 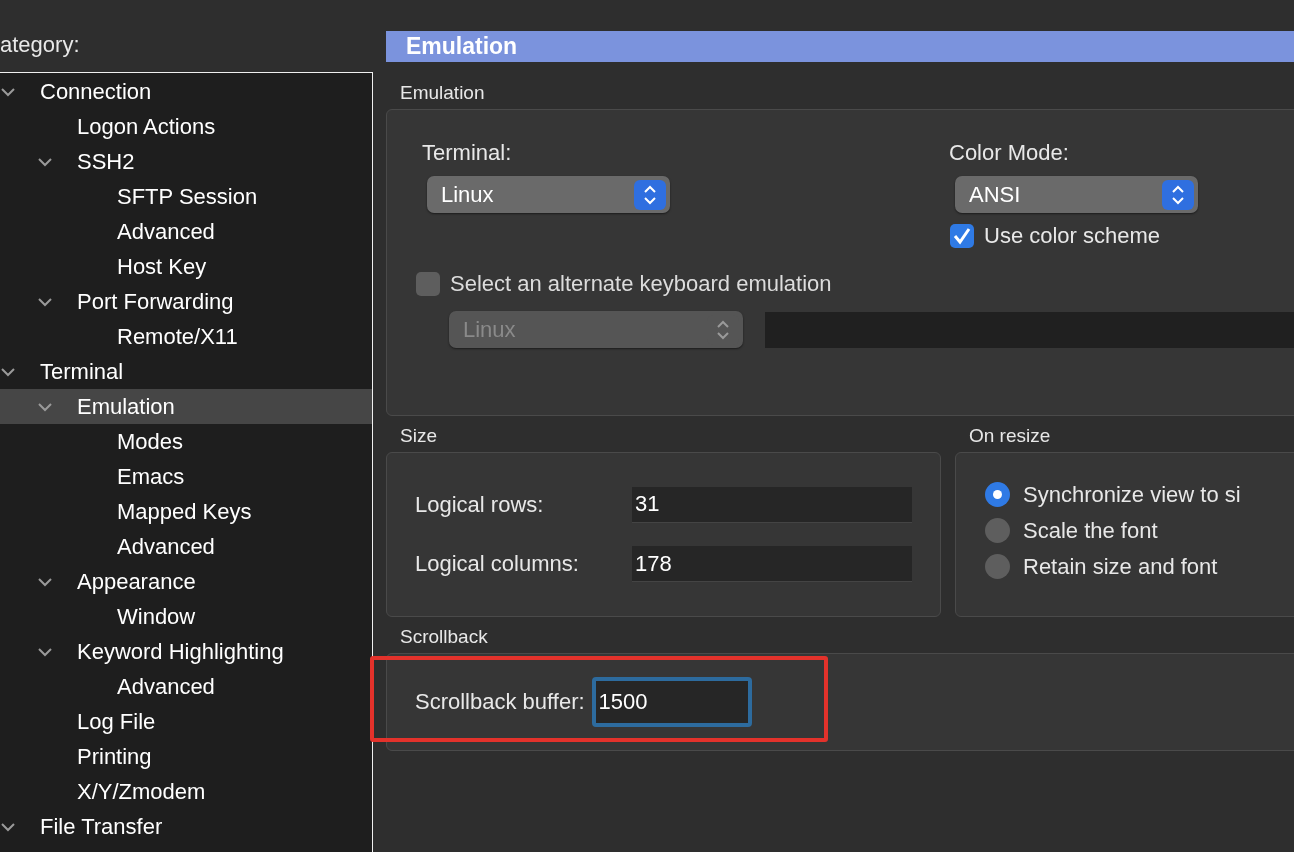 What do you see at coordinates (497, 564) in the screenshot?
I see `field-label: Logical columns:` at bounding box center [497, 564].